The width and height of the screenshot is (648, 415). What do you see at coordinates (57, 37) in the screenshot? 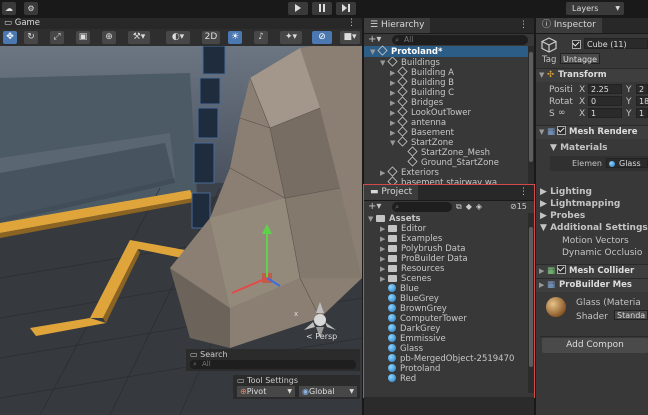
I see `scale-tool-icon: ⤢` at bounding box center [57, 37].